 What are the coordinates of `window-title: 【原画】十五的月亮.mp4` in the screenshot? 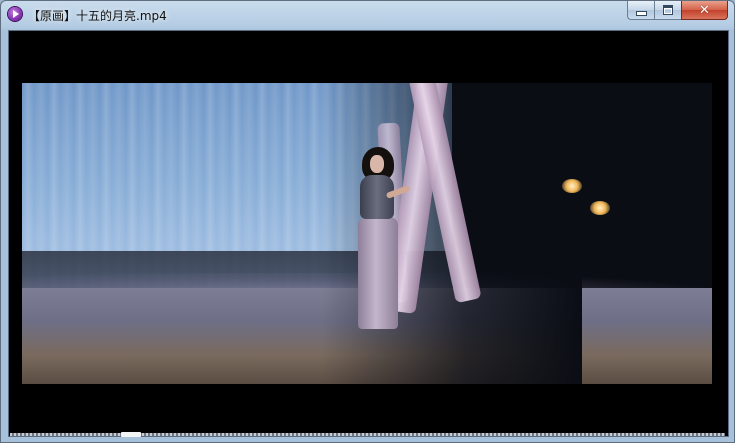 It's located at (97, 16).